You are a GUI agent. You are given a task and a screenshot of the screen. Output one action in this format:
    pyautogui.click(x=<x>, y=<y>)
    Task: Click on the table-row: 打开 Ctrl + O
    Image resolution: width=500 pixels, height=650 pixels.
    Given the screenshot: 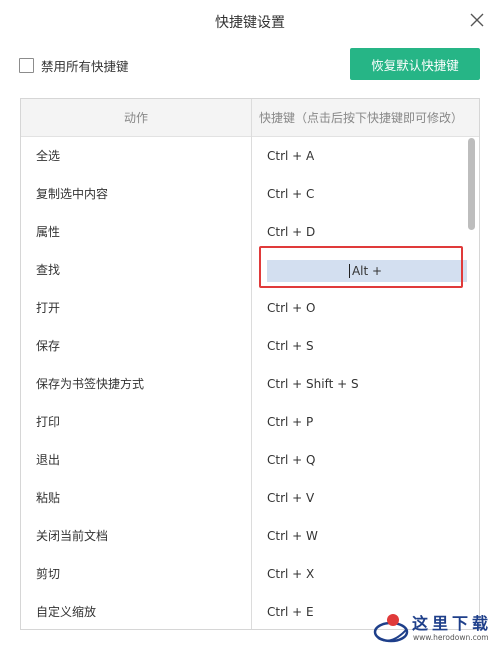 What is the action you would take?
    pyautogui.click(x=241, y=308)
    